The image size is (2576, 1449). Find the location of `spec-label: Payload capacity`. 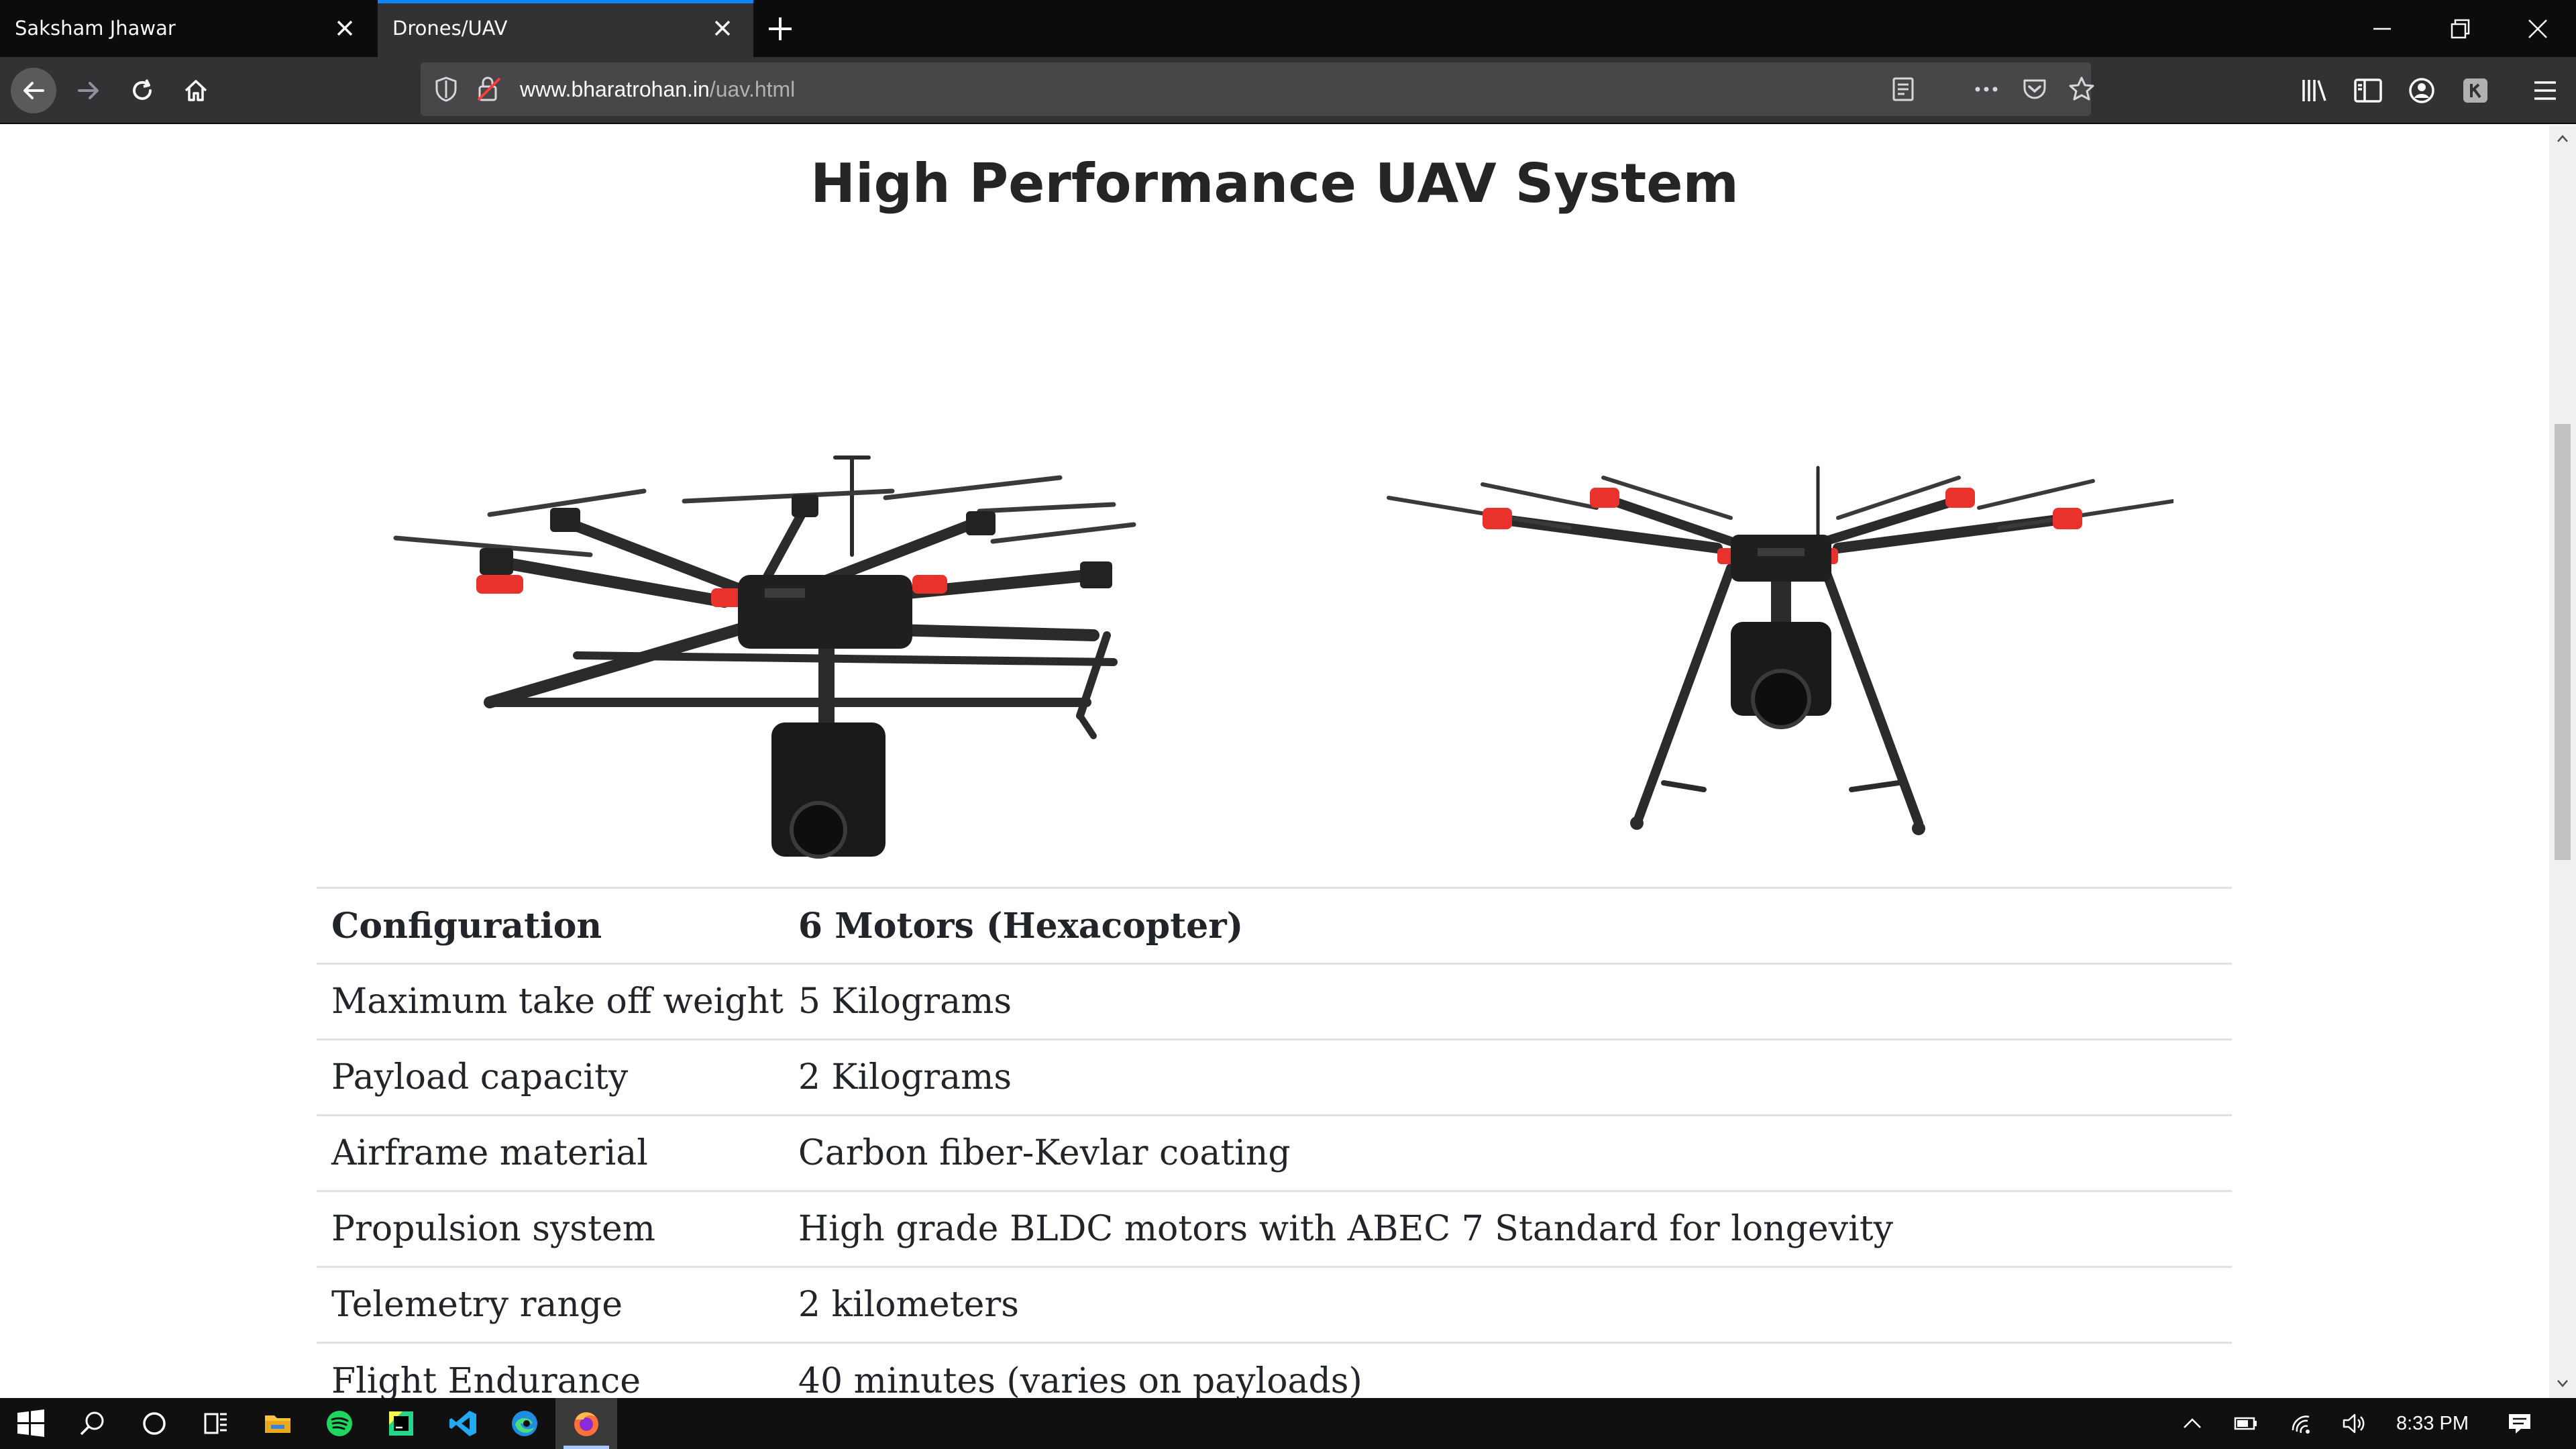

spec-label: Payload capacity is located at coordinates (550, 1077).